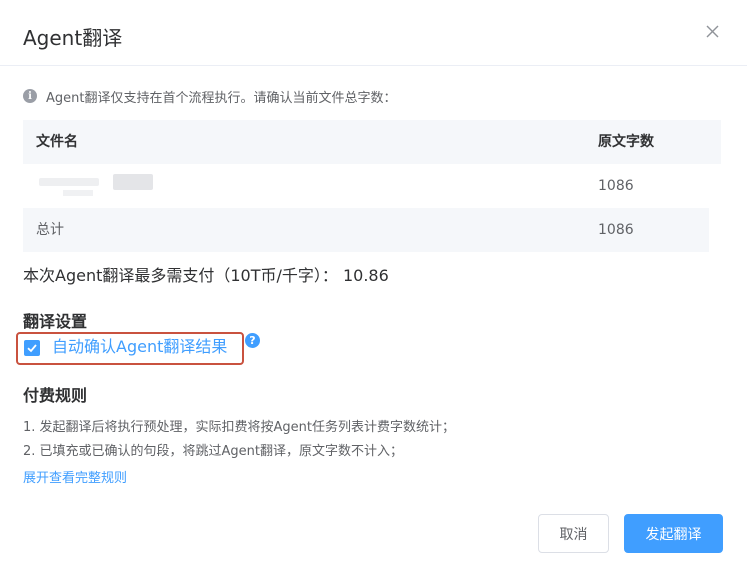  I want to click on billing-rule-item: 1. 发起翻译后将执行预处理，实际扣费将按Agent任务列表计费字数统计；, so click(239, 427).